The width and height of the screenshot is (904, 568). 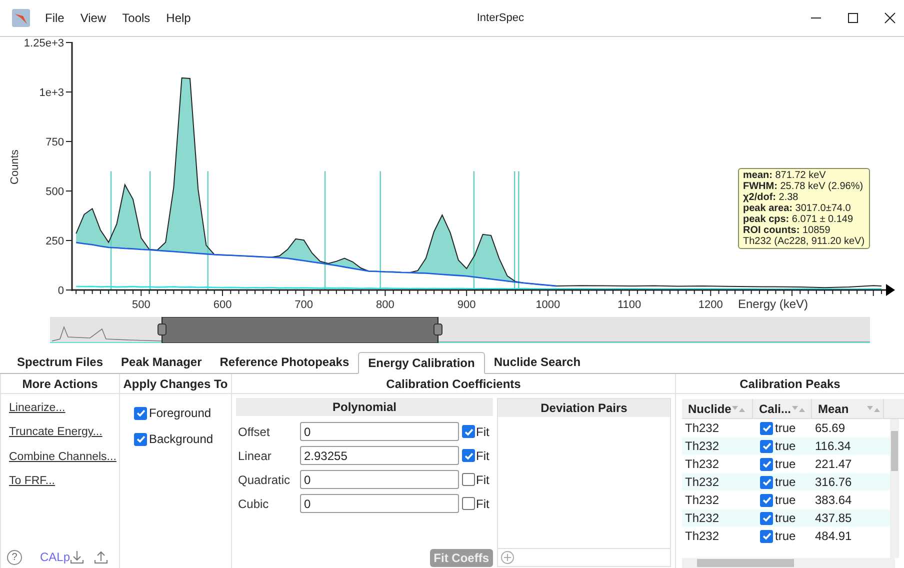 I want to click on tick-label: 700, so click(x=304, y=305).